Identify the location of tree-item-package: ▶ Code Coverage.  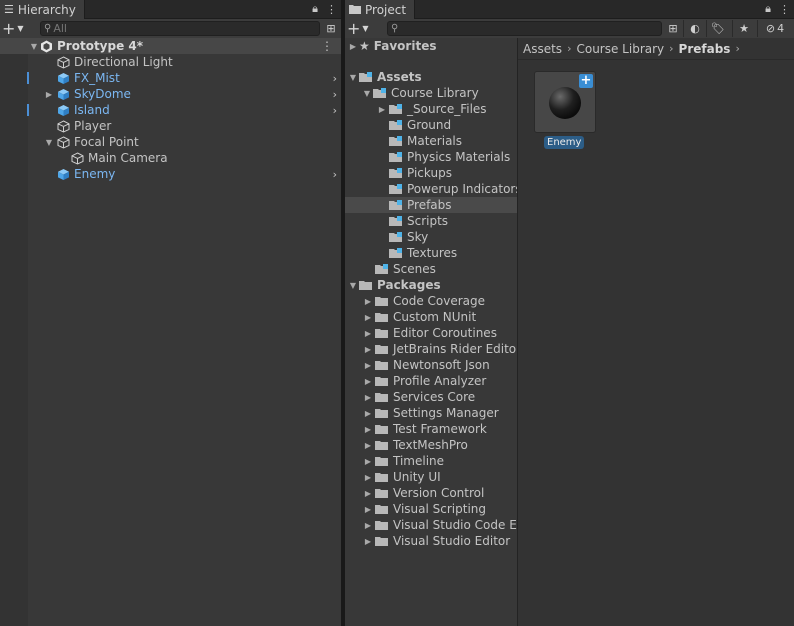
(423, 301).